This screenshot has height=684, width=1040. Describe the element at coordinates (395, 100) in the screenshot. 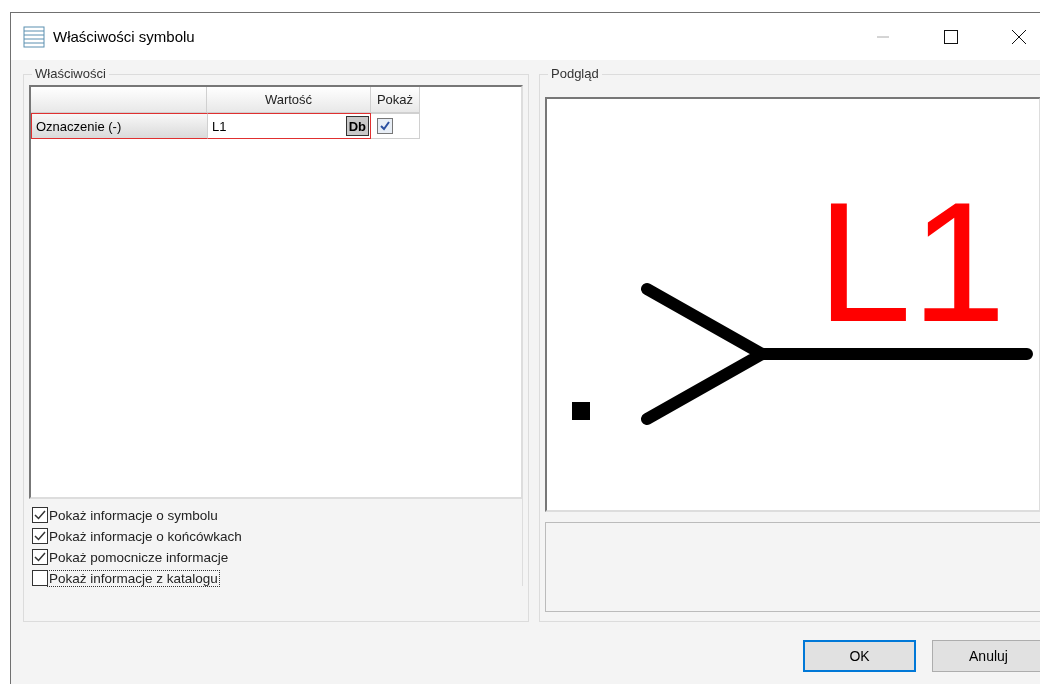

I see `column-header: Pokaż` at that location.